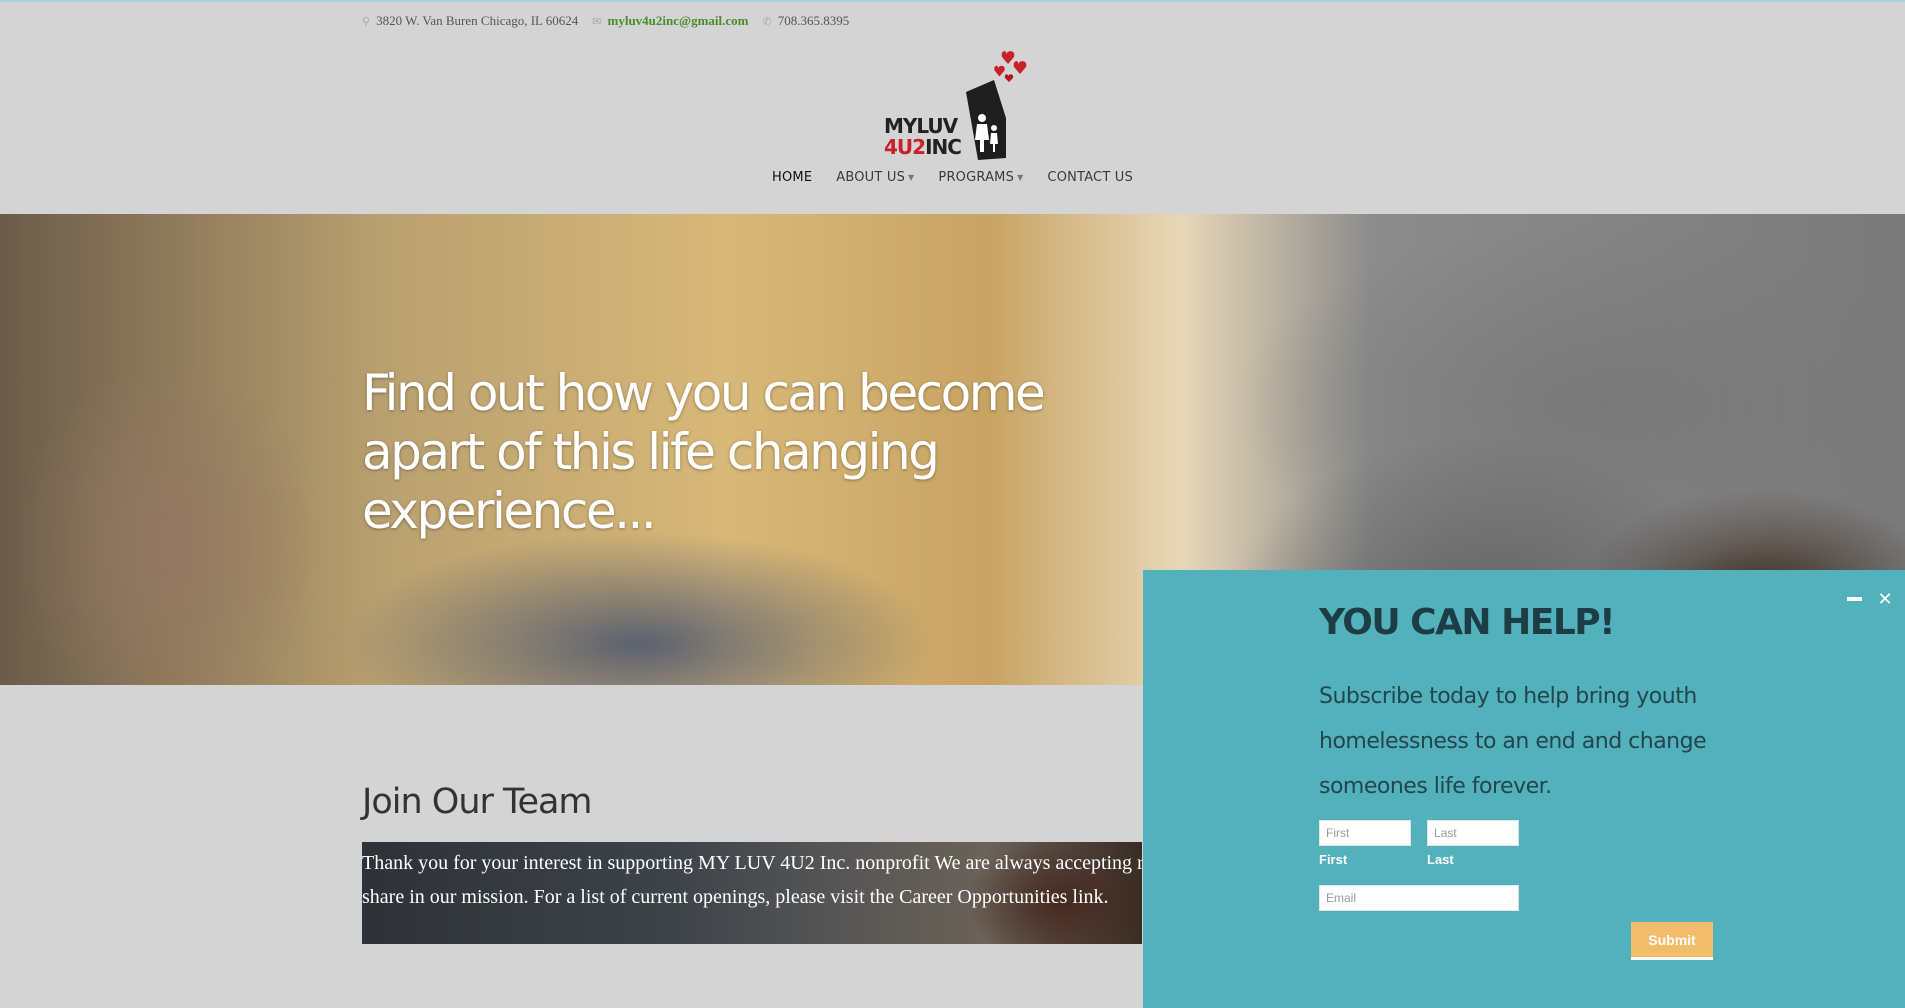  I want to click on email-item: ✉ myluv4u2inc@gmail.com, so click(670, 21).